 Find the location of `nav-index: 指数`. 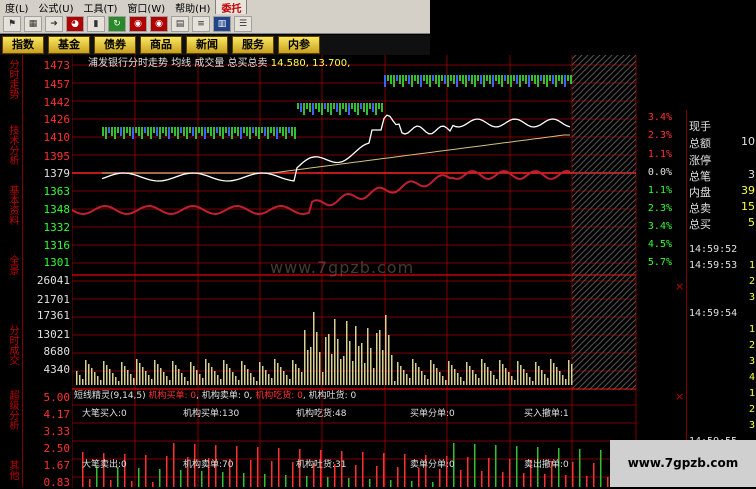

nav-index: 指数 is located at coordinates (23, 45).